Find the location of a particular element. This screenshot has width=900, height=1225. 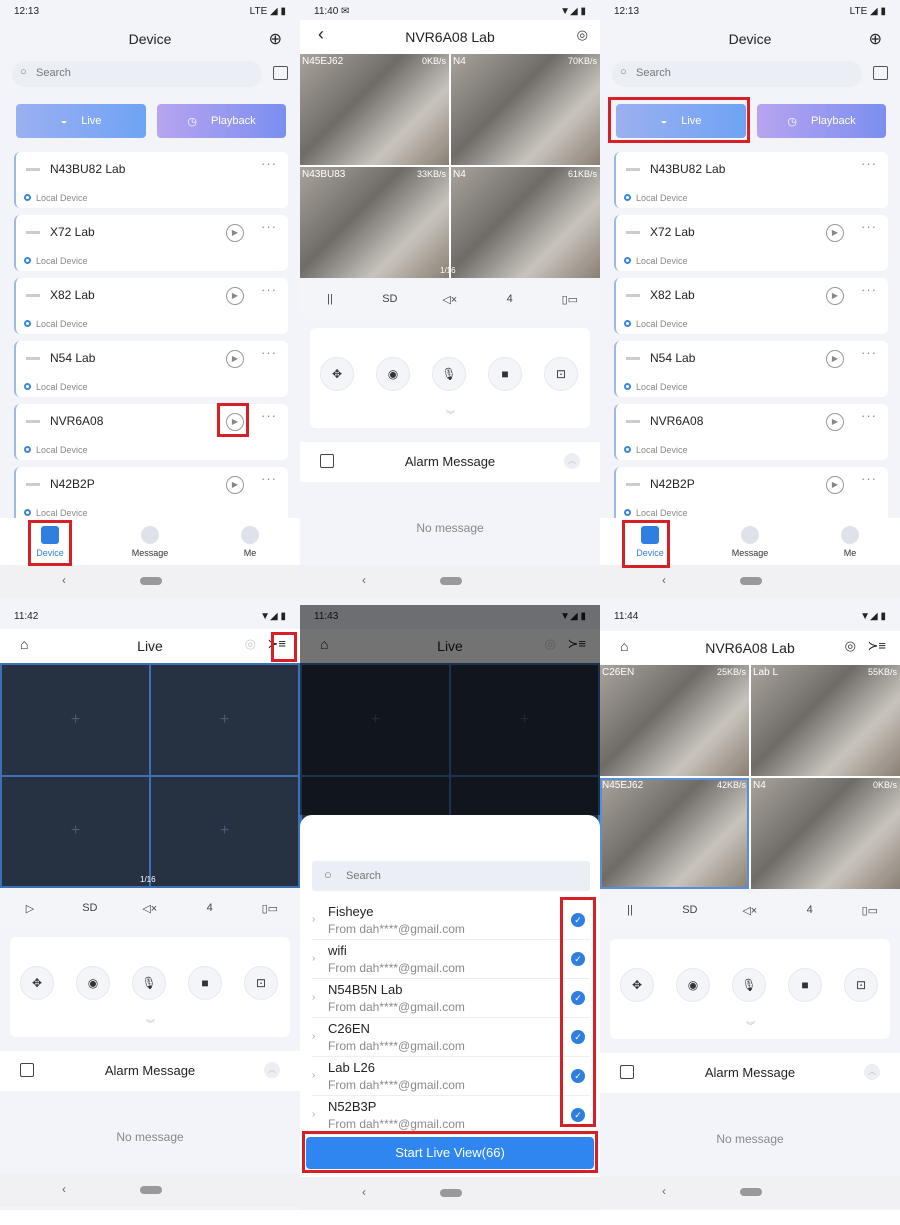

camera-tile: N4 61KB/s is located at coordinates (525, 222).